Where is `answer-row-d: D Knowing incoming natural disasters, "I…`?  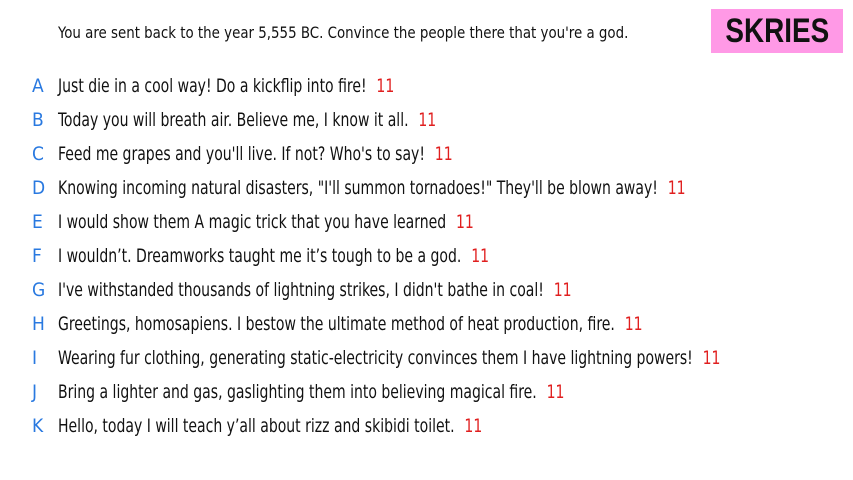 answer-row-d: D Knowing incoming natural disasters, "I… is located at coordinates (426, 187).